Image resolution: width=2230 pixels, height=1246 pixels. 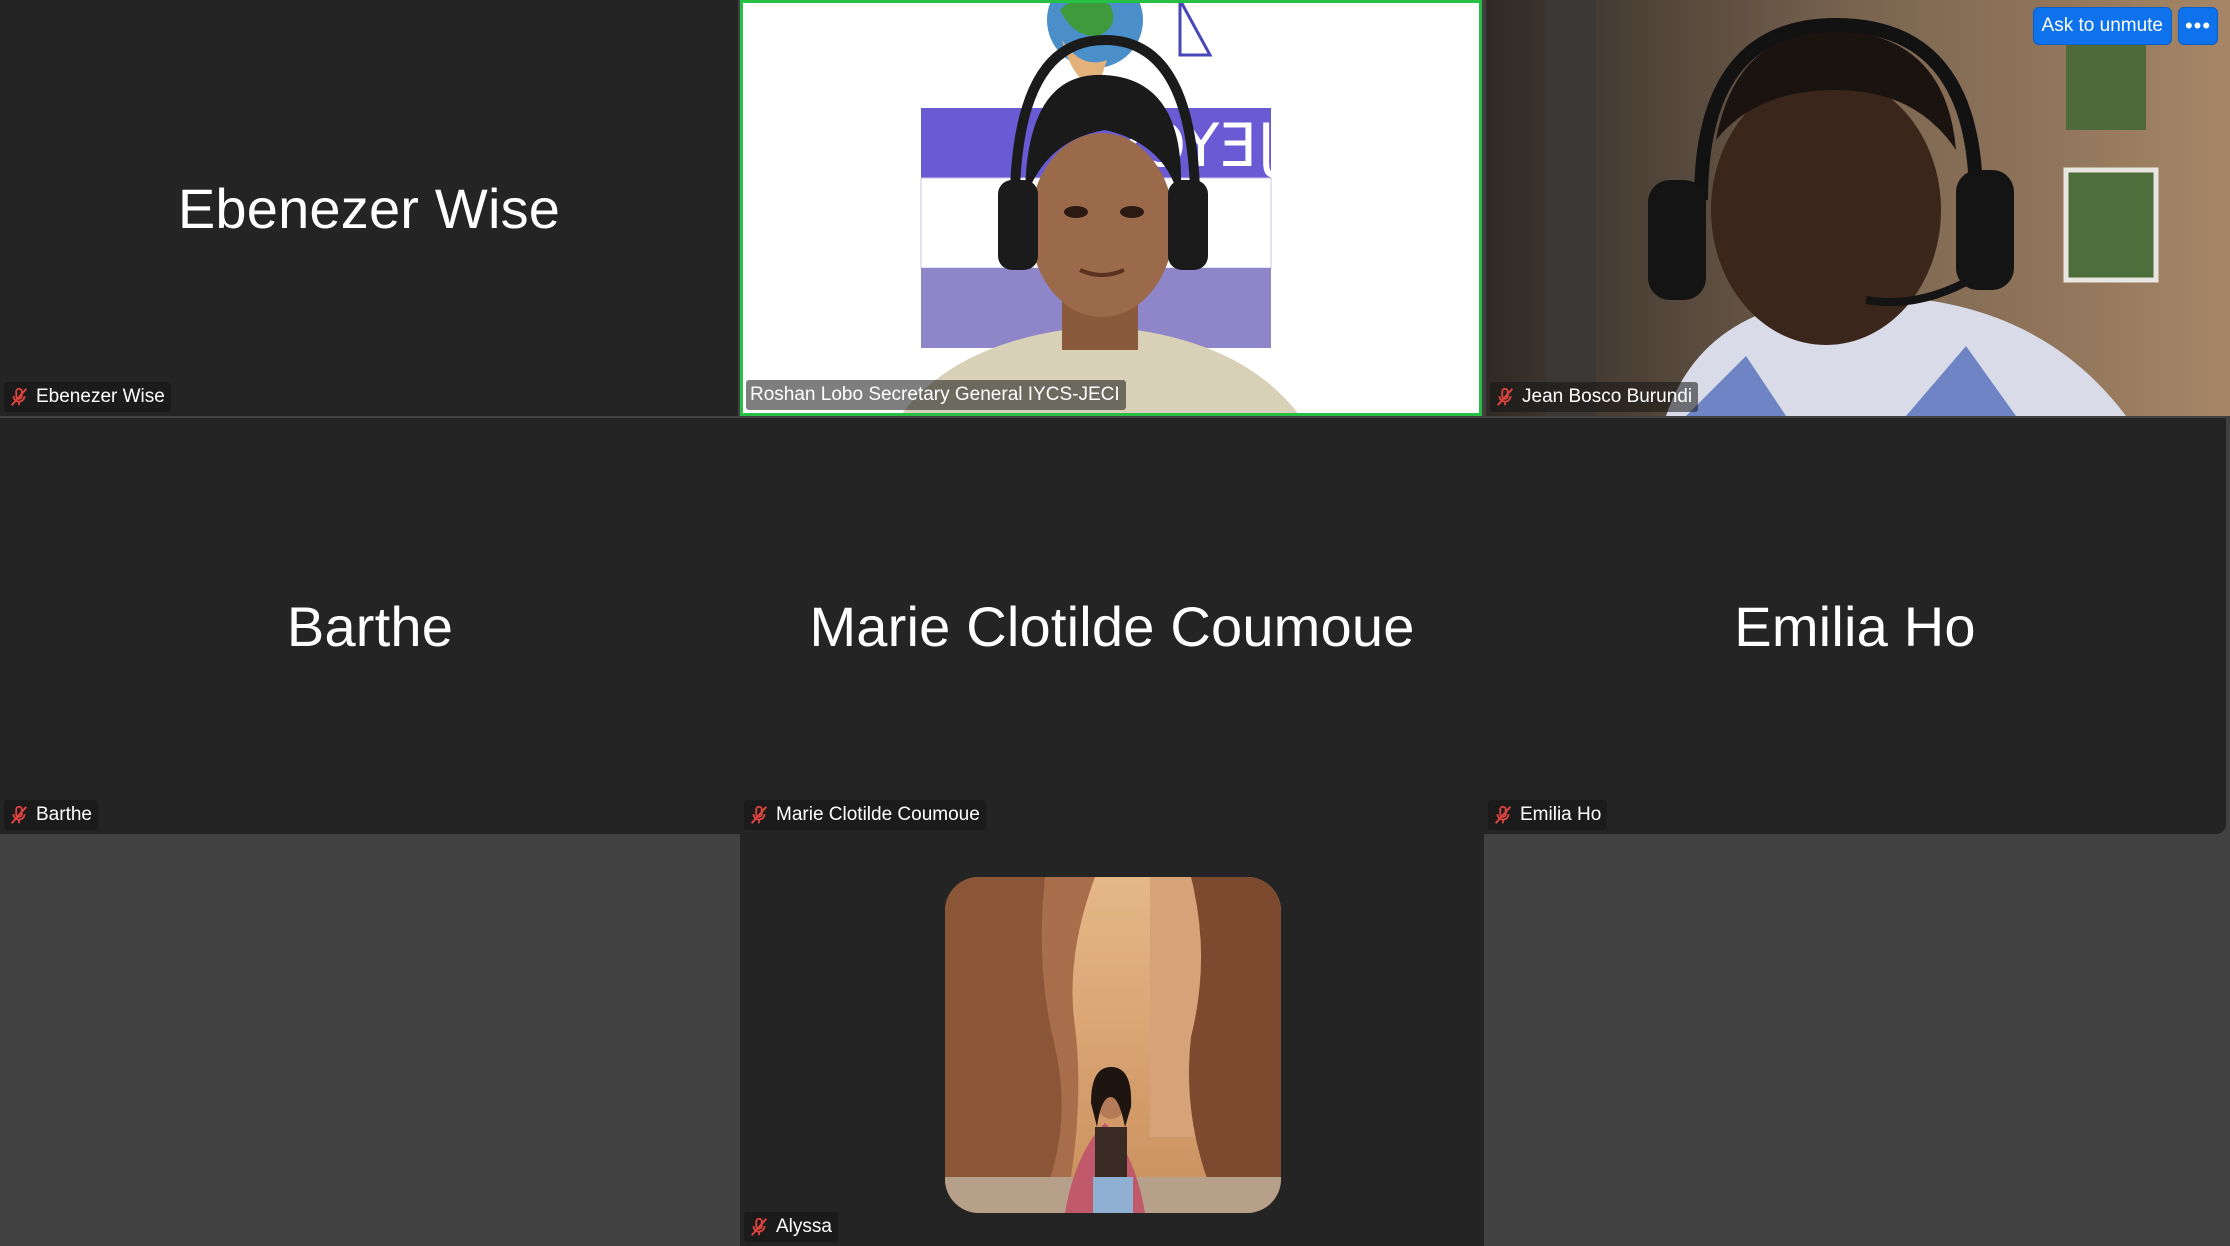 I want to click on video-controls: Ask to unmute •••, so click(x=2125, y=26).